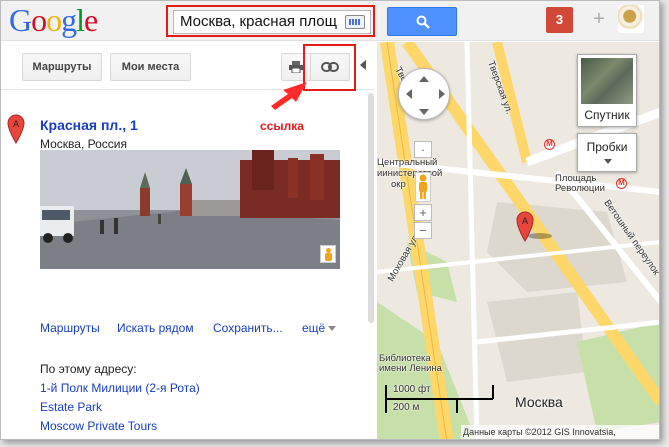 The height and width of the screenshot is (447, 669). Describe the element at coordinates (70, 328) in the screenshot. I see `action-routes: Маршруты` at that location.